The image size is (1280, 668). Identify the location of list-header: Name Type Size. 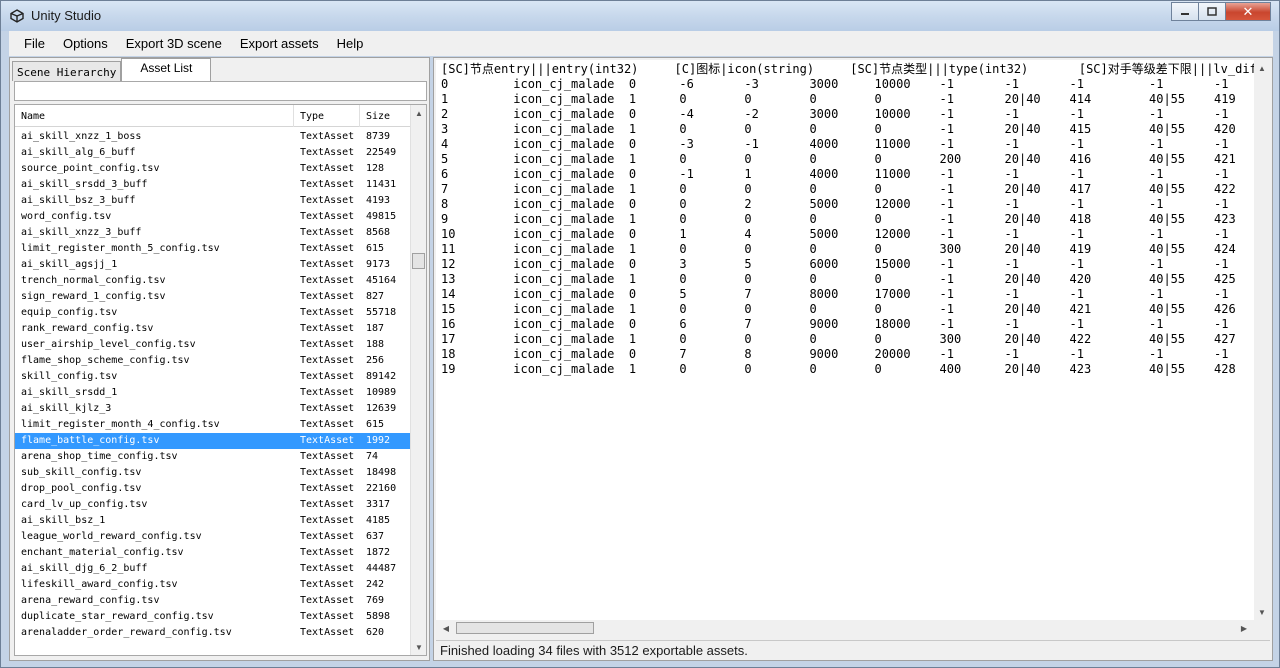
(213, 116).